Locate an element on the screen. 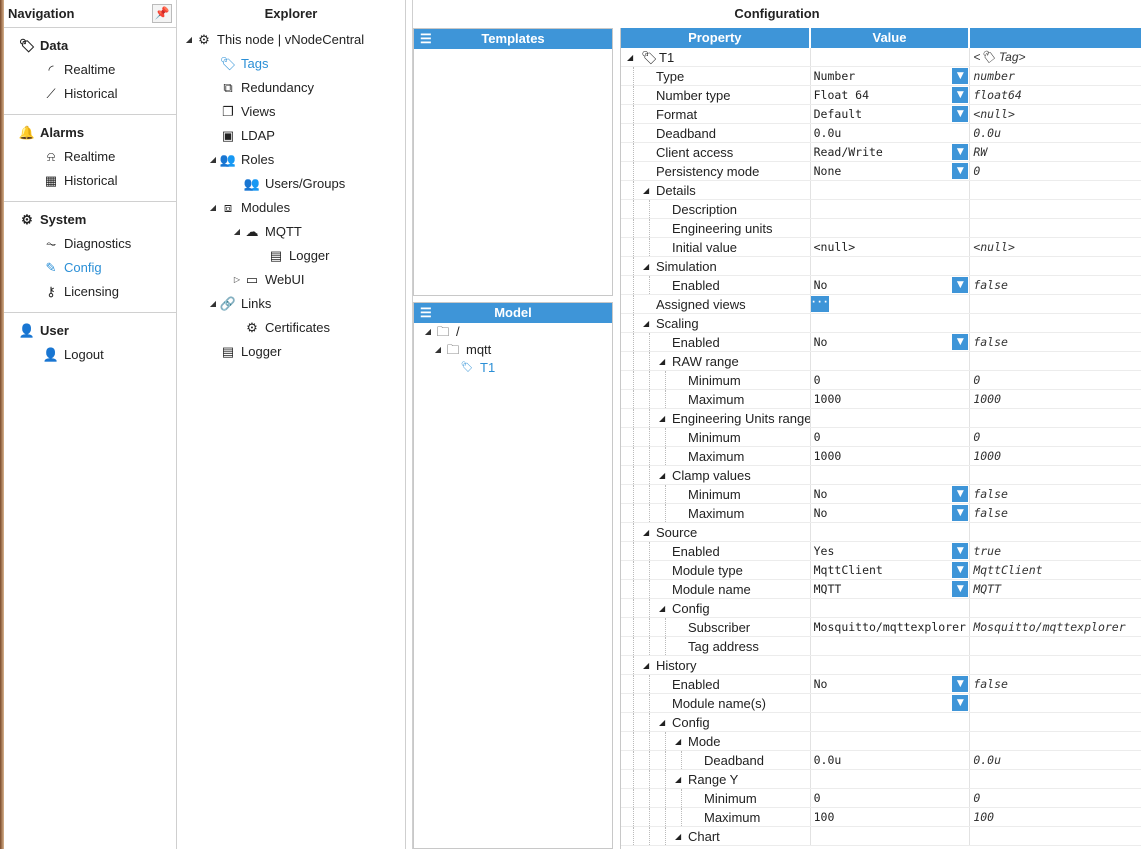  property-value: MQTT ▼ is located at coordinates (891, 589).